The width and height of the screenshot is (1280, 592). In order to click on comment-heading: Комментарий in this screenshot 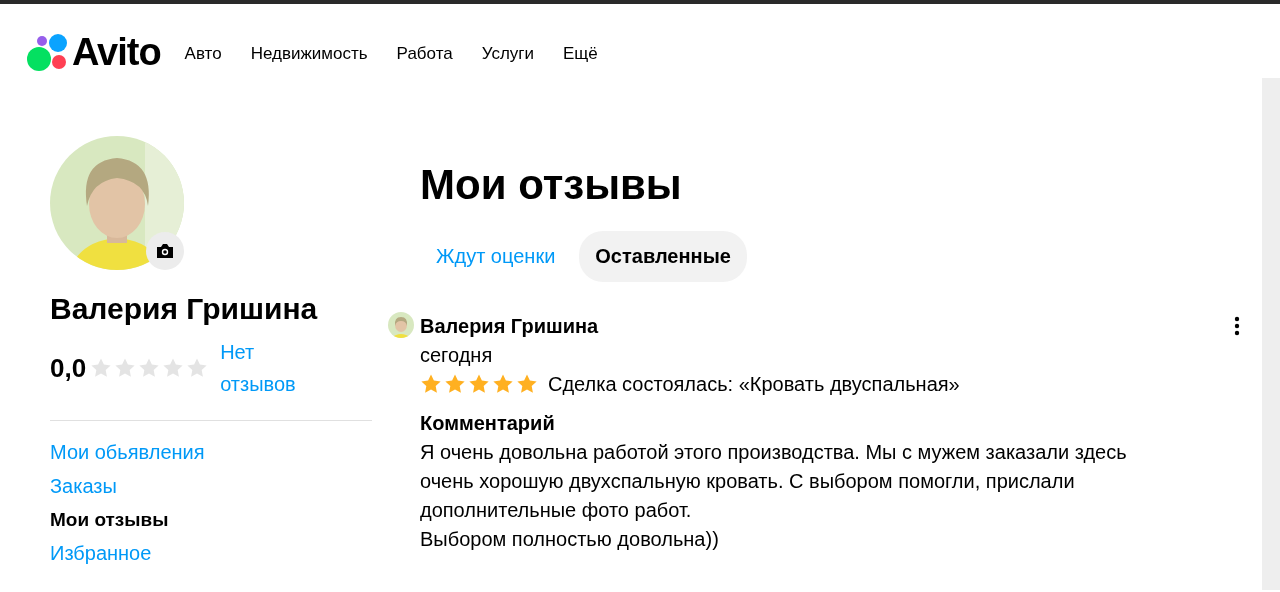, I will do `click(488, 423)`.